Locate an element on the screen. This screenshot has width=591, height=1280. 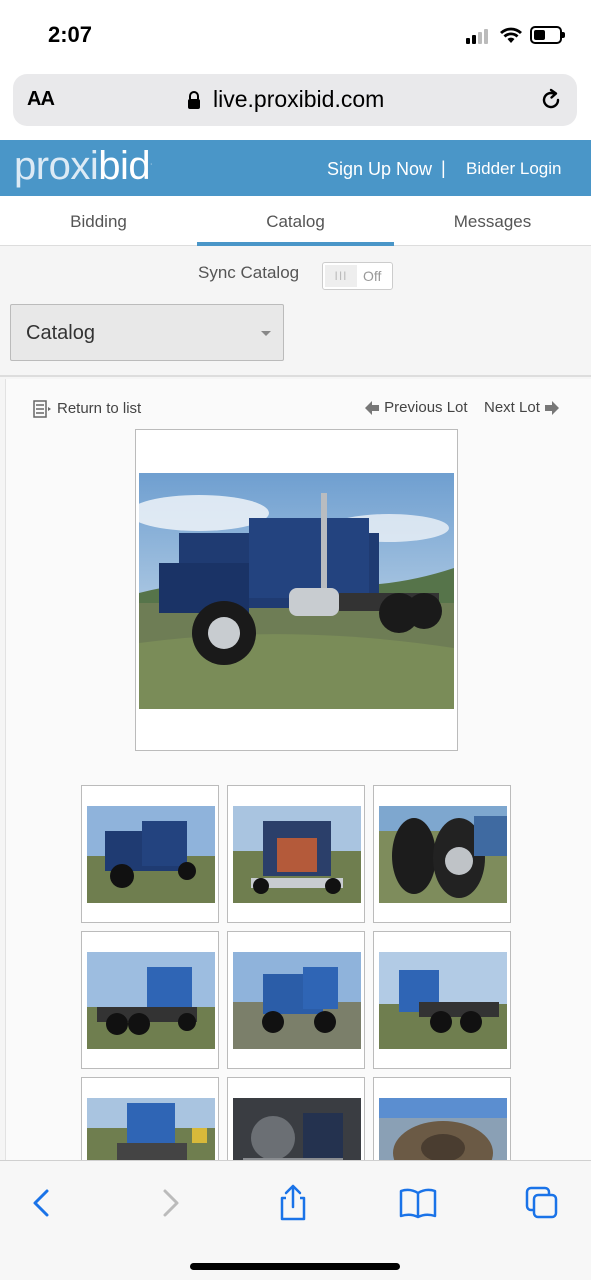
sync-catalog-label: Sync Catalog is located at coordinates (249, 272).